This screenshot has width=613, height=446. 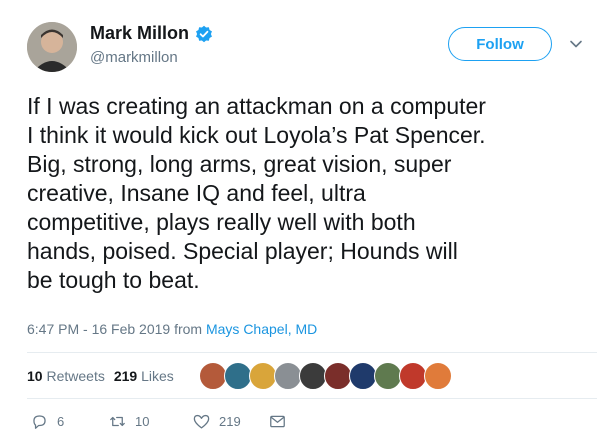 I want to click on retweet-count: 10, so click(x=142, y=421).